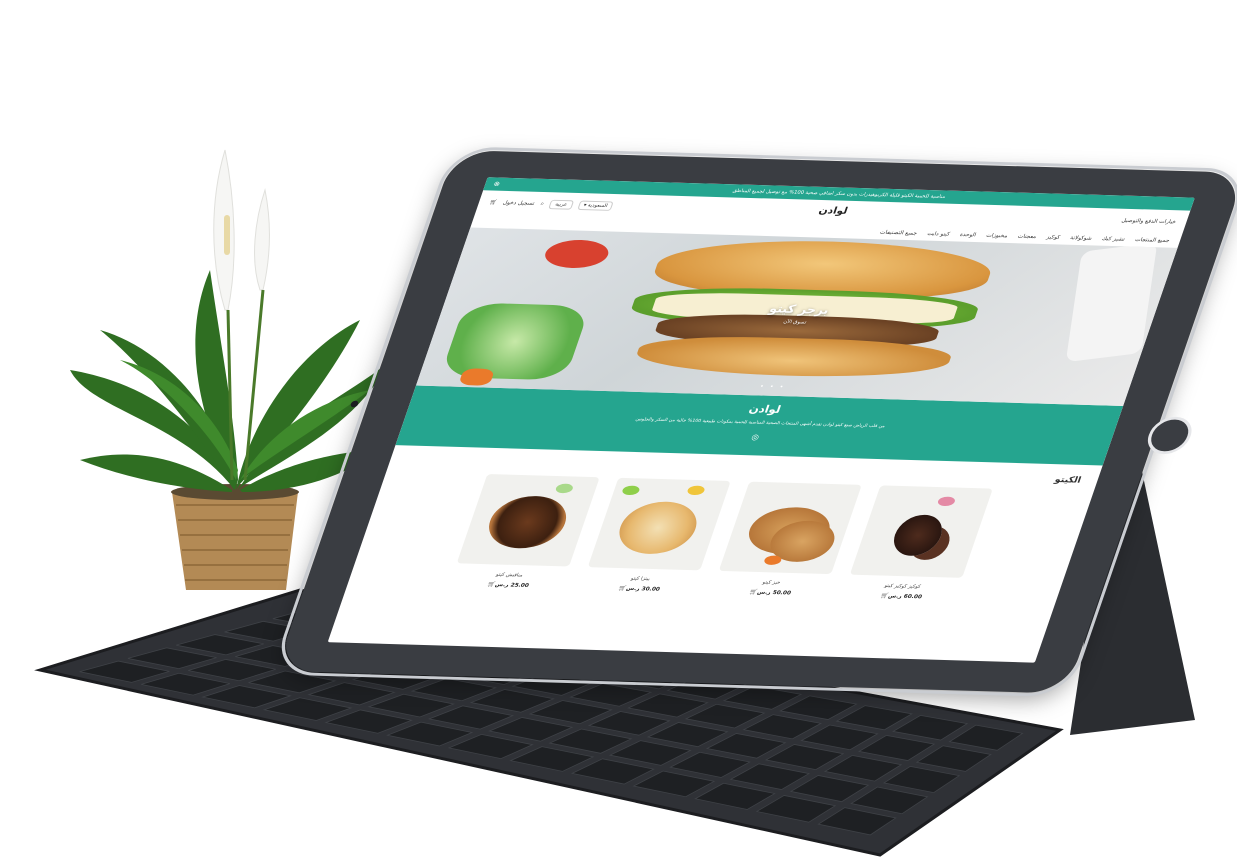 This screenshot has width=1237, height=858. Describe the element at coordinates (492, 203) in the screenshot. I see `cart-icon: 🛒︎` at that location.